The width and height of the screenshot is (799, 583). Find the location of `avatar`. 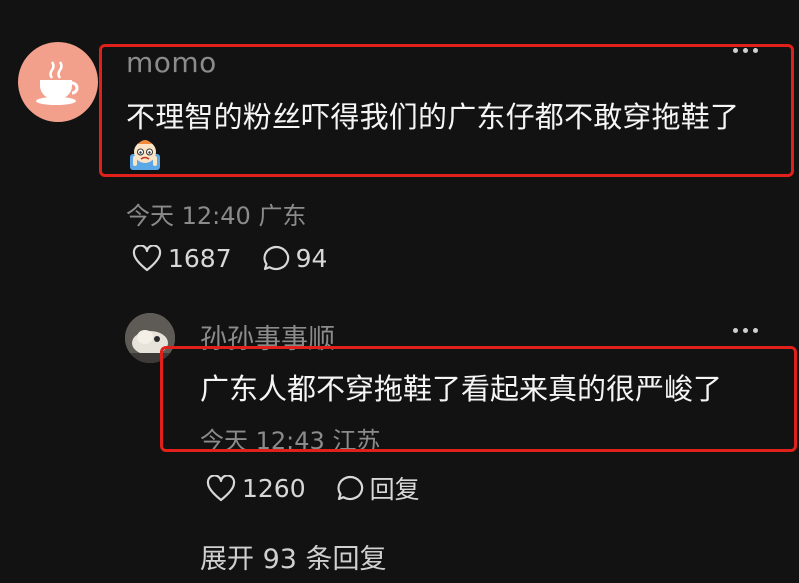

avatar is located at coordinates (58, 82).